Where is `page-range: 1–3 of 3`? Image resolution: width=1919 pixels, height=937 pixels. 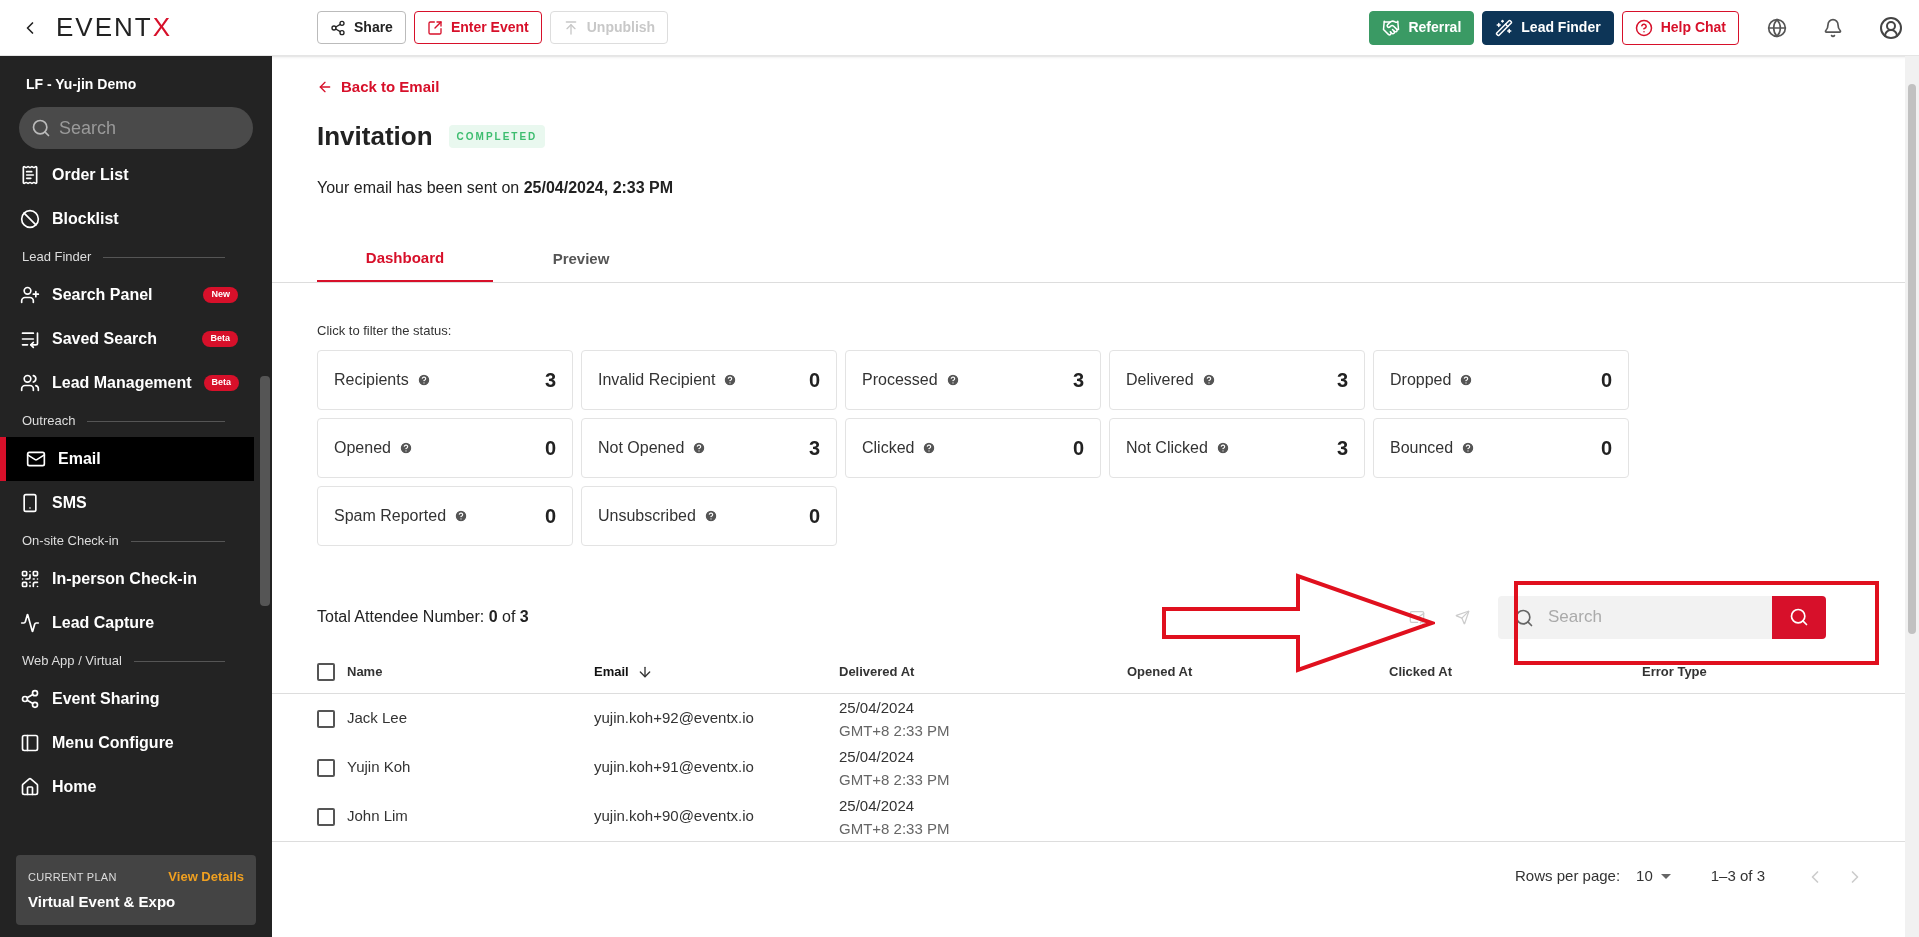
page-range: 1–3 of 3 is located at coordinates (1737, 876).